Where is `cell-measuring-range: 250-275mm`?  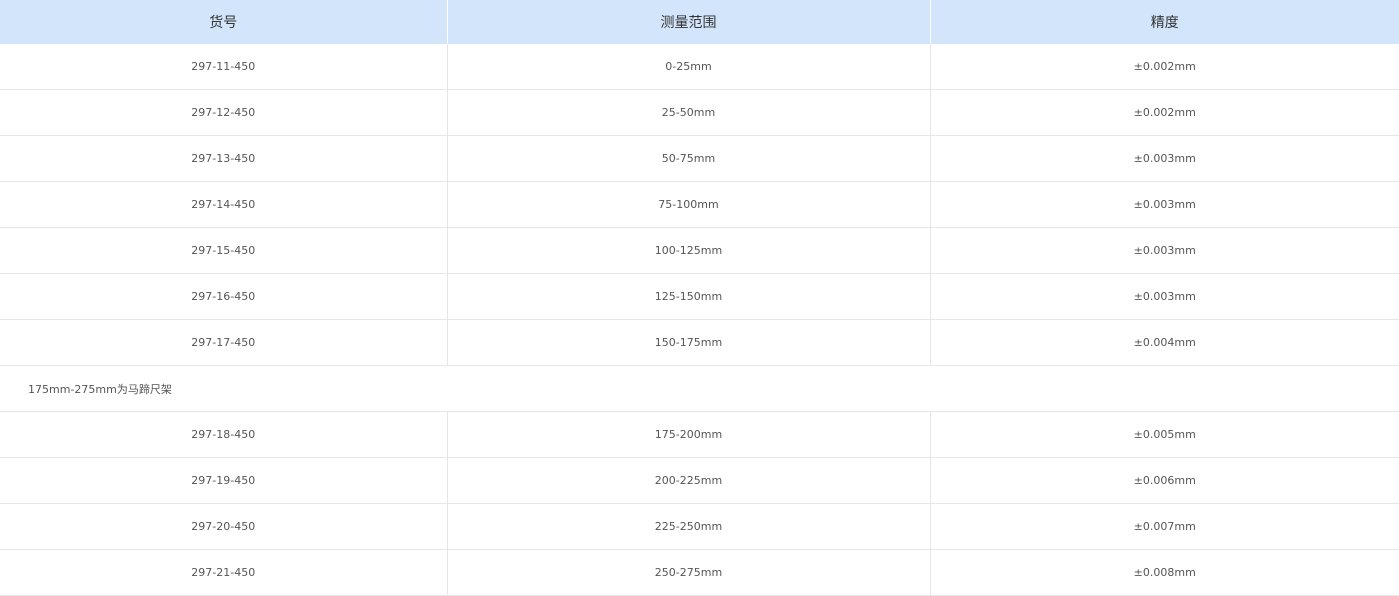
cell-measuring-range: 250-275mm is located at coordinates (689, 572).